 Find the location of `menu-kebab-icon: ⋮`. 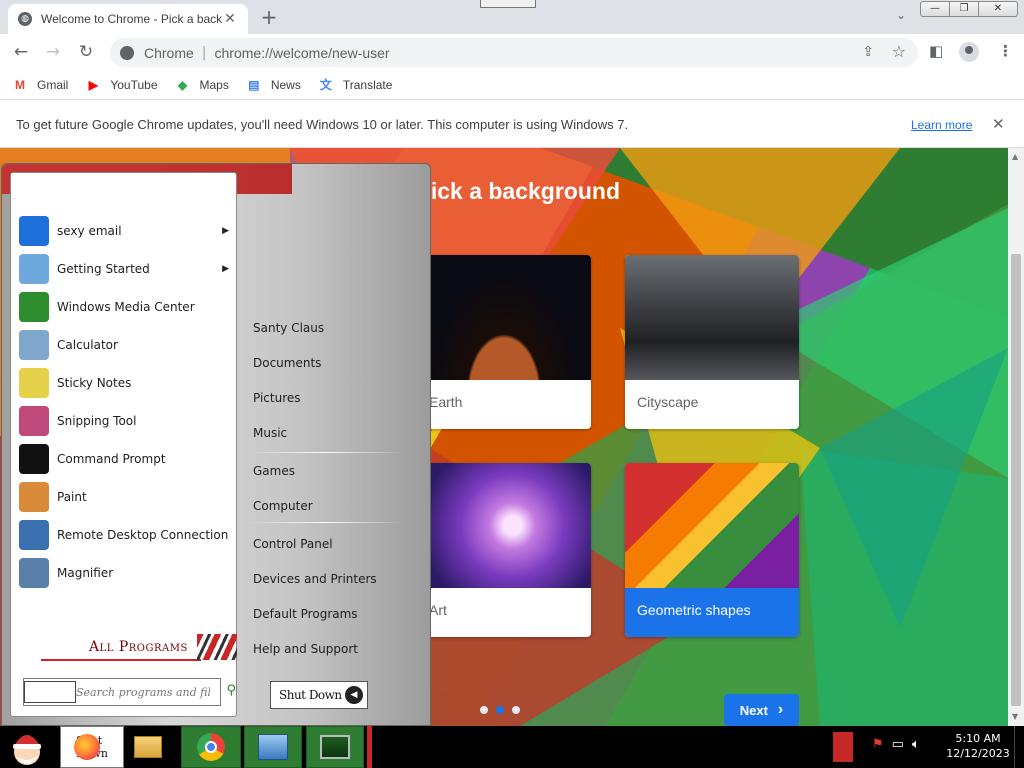

menu-kebab-icon: ⋮ is located at coordinates (1005, 51).